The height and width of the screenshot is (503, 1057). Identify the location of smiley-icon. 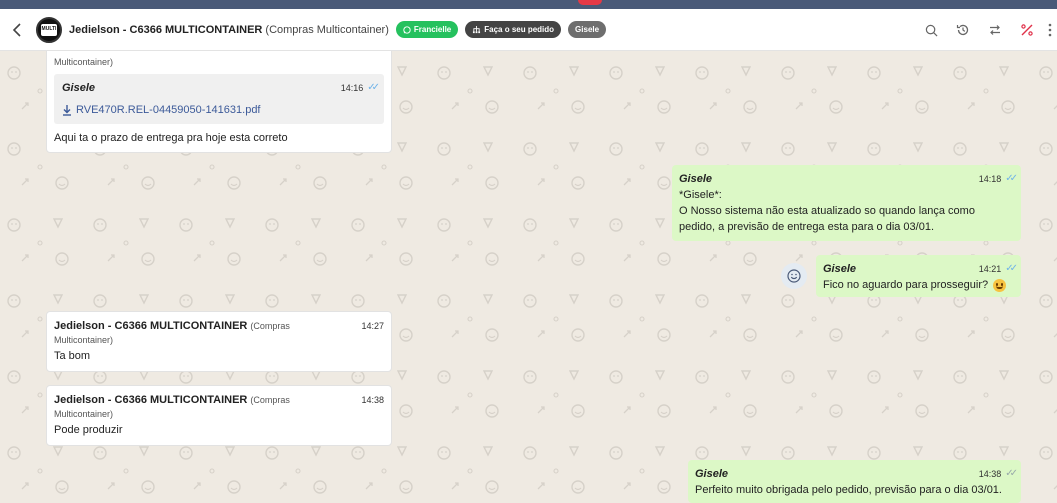
(794, 276).